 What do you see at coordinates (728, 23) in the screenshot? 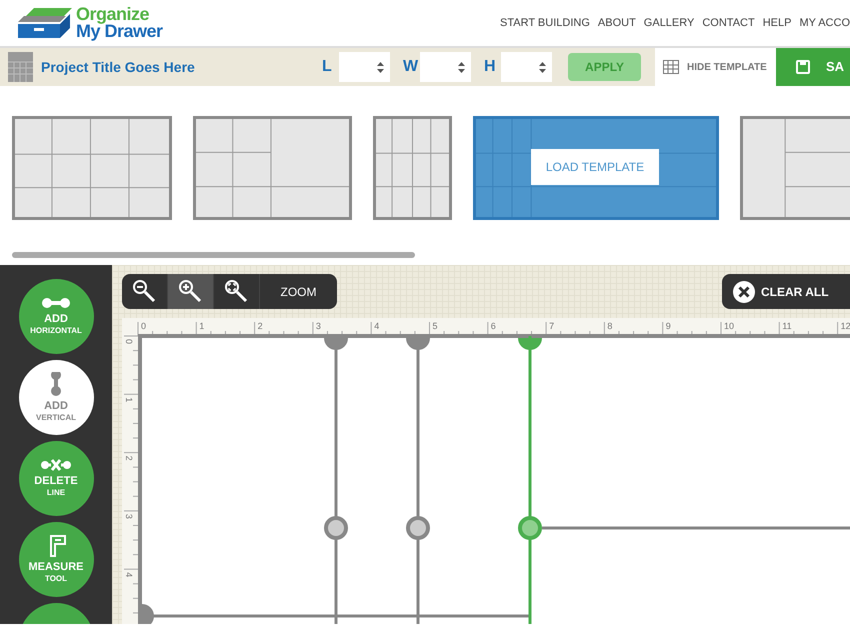
I see `nav-link: CONTACT` at bounding box center [728, 23].